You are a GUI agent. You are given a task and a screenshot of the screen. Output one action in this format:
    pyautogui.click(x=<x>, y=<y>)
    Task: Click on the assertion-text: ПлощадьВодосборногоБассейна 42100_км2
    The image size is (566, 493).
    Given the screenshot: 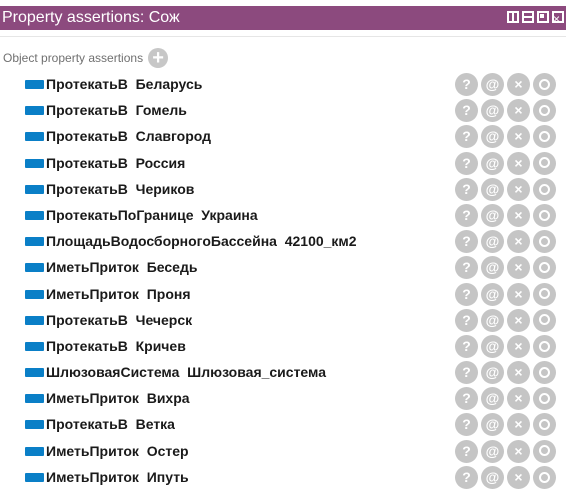 What is the action you would take?
    pyautogui.click(x=201, y=241)
    